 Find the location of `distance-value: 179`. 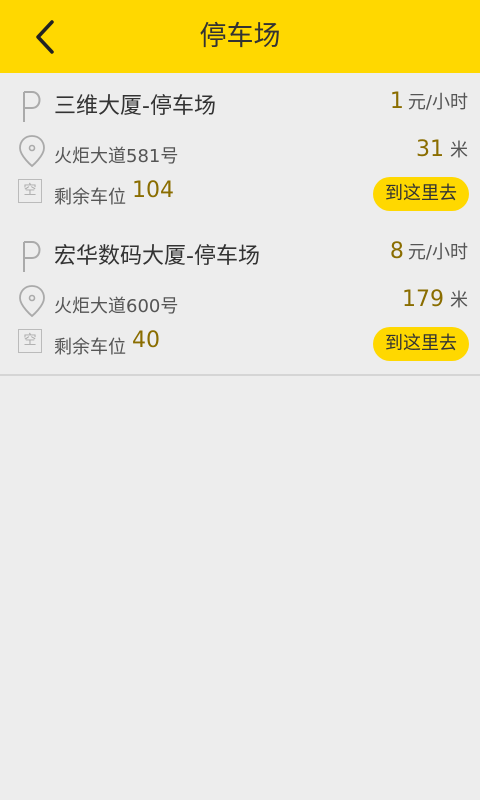

distance-value: 179 is located at coordinates (423, 299).